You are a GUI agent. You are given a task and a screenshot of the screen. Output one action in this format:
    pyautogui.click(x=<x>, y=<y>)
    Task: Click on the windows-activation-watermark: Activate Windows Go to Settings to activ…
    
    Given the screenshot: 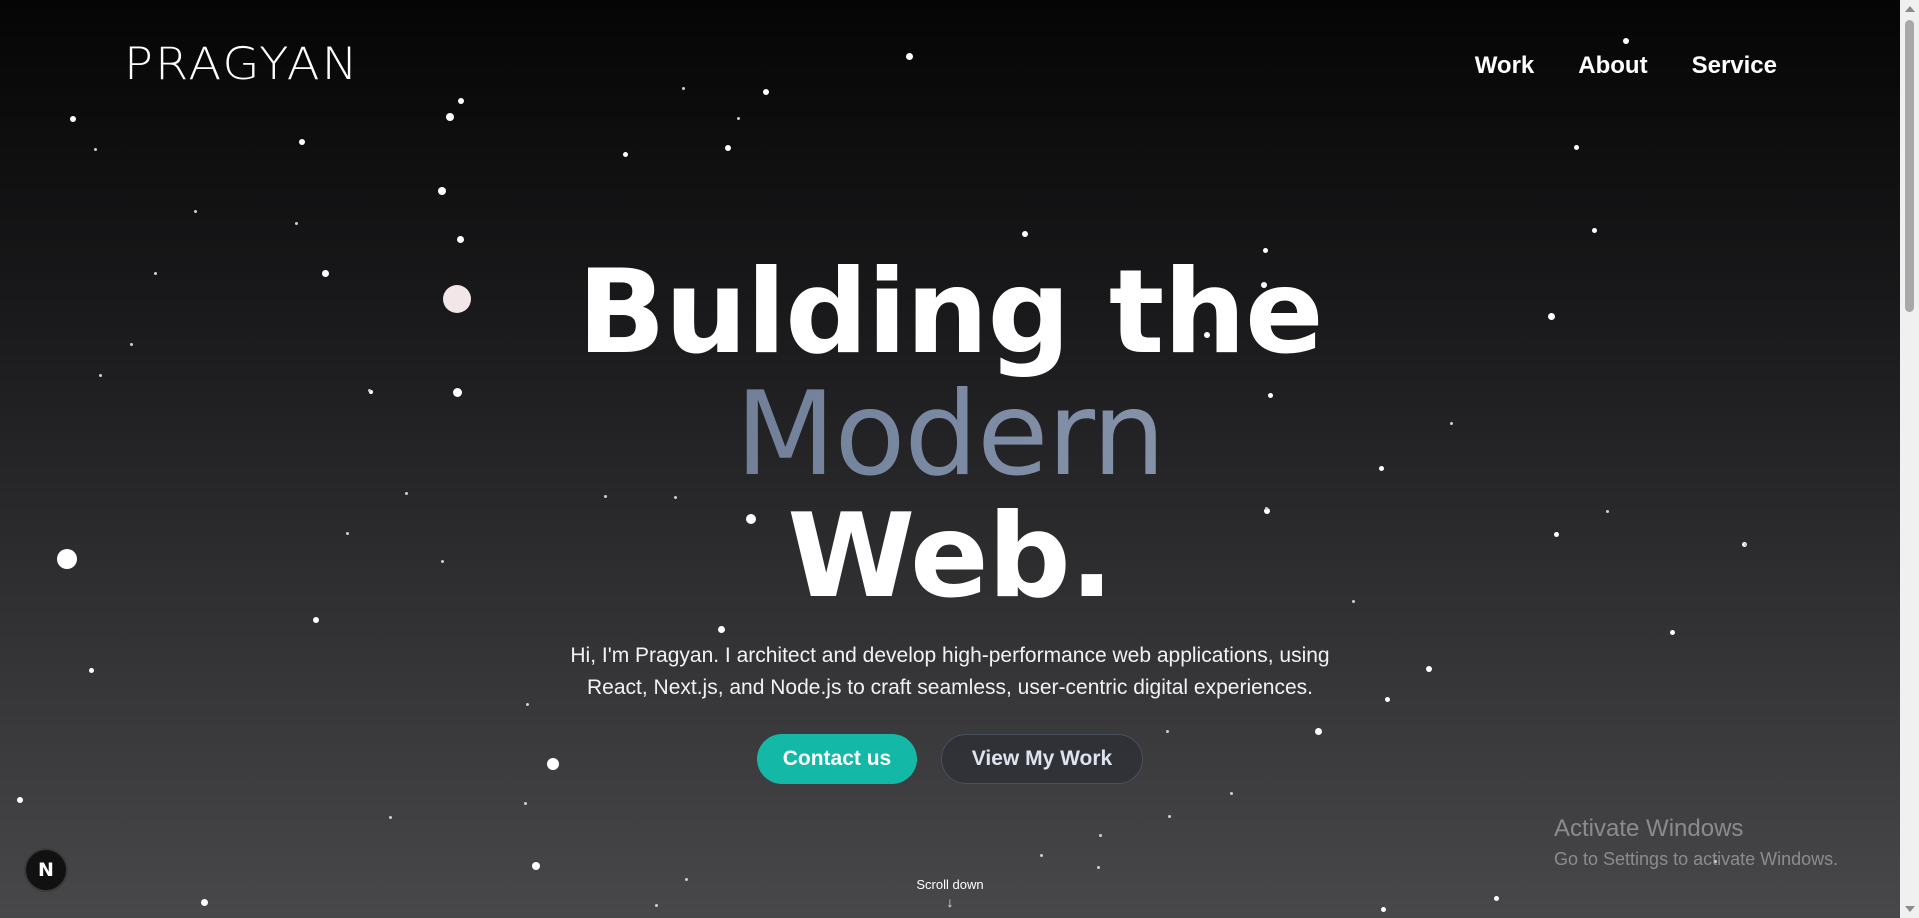 What is the action you would take?
    pyautogui.click(x=1696, y=843)
    